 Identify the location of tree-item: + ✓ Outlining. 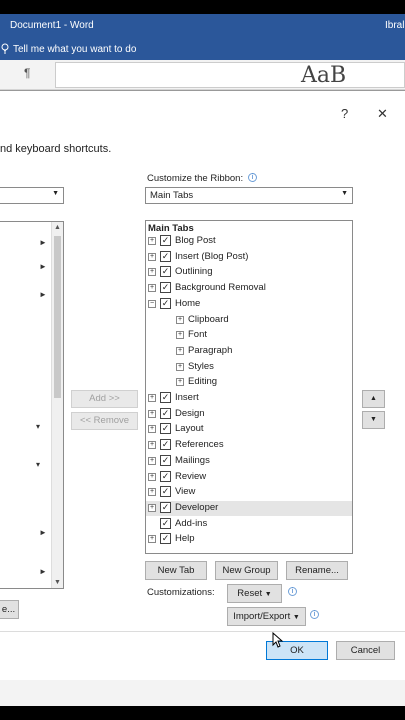
(249, 272).